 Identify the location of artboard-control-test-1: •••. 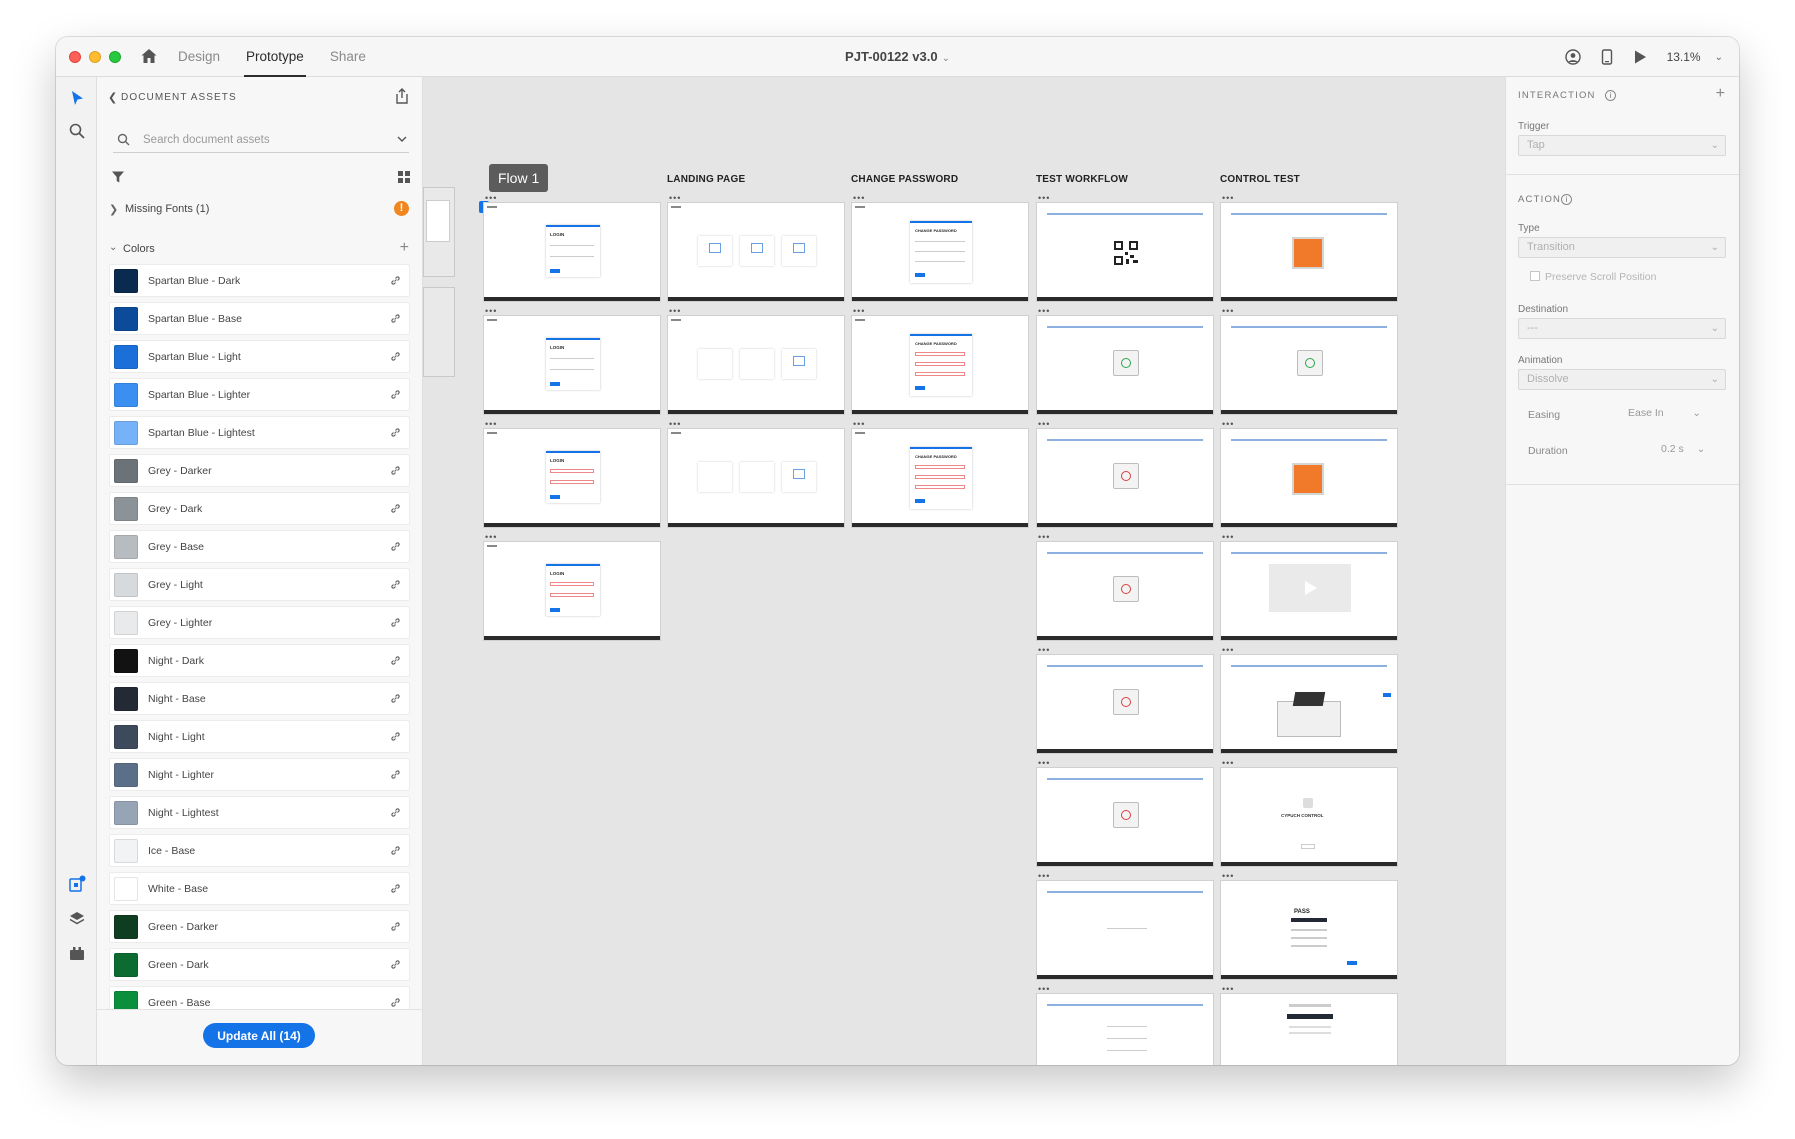
(1309, 248).